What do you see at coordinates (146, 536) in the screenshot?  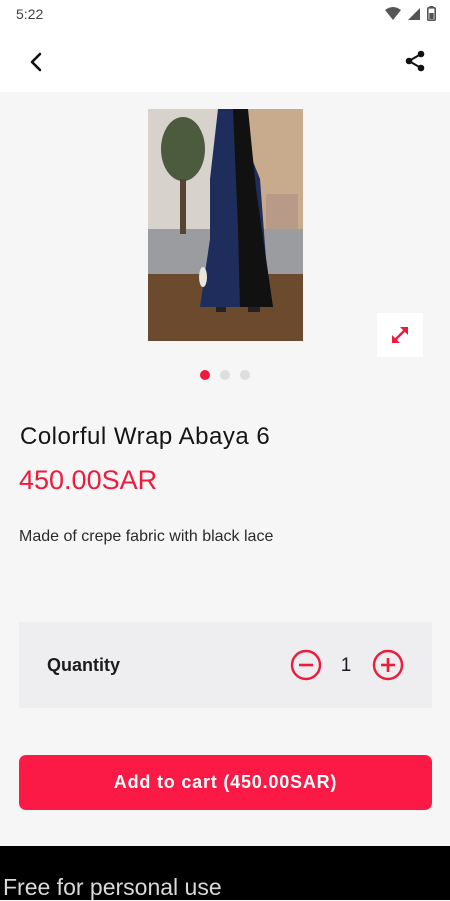 I see `product-description: Made of crepe fabric with black lace` at bounding box center [146, 536].